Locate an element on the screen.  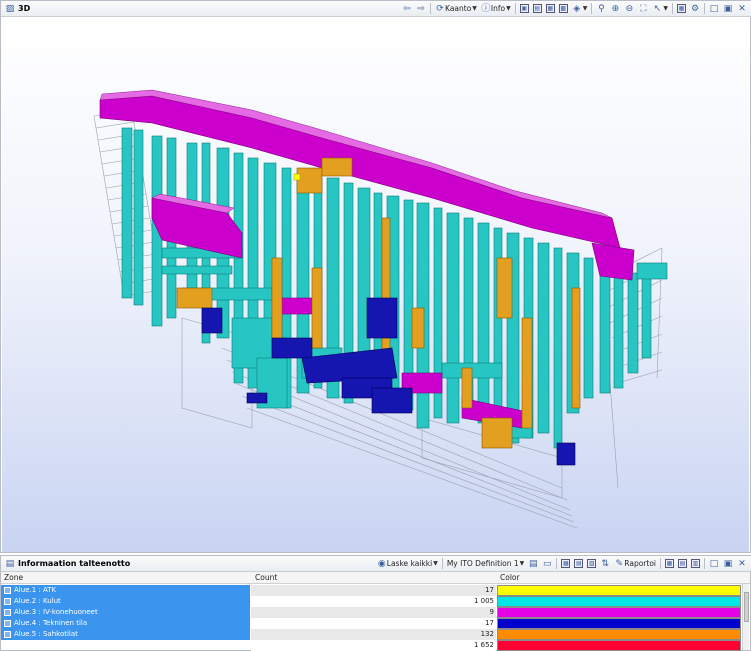
table-header: Zone Count Color is located at coordinates (375, 578).